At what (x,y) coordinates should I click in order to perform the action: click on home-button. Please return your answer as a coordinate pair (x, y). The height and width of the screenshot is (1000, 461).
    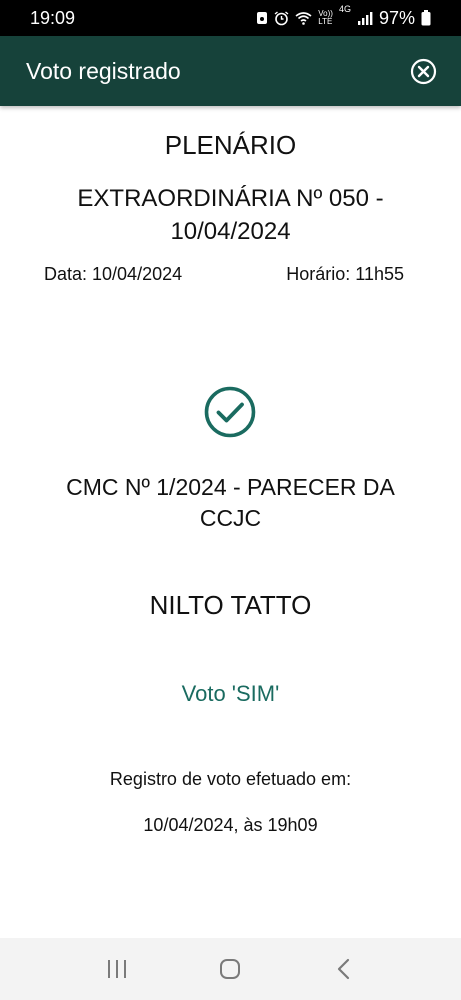
    Looking at the image, I should click on (230, 969).